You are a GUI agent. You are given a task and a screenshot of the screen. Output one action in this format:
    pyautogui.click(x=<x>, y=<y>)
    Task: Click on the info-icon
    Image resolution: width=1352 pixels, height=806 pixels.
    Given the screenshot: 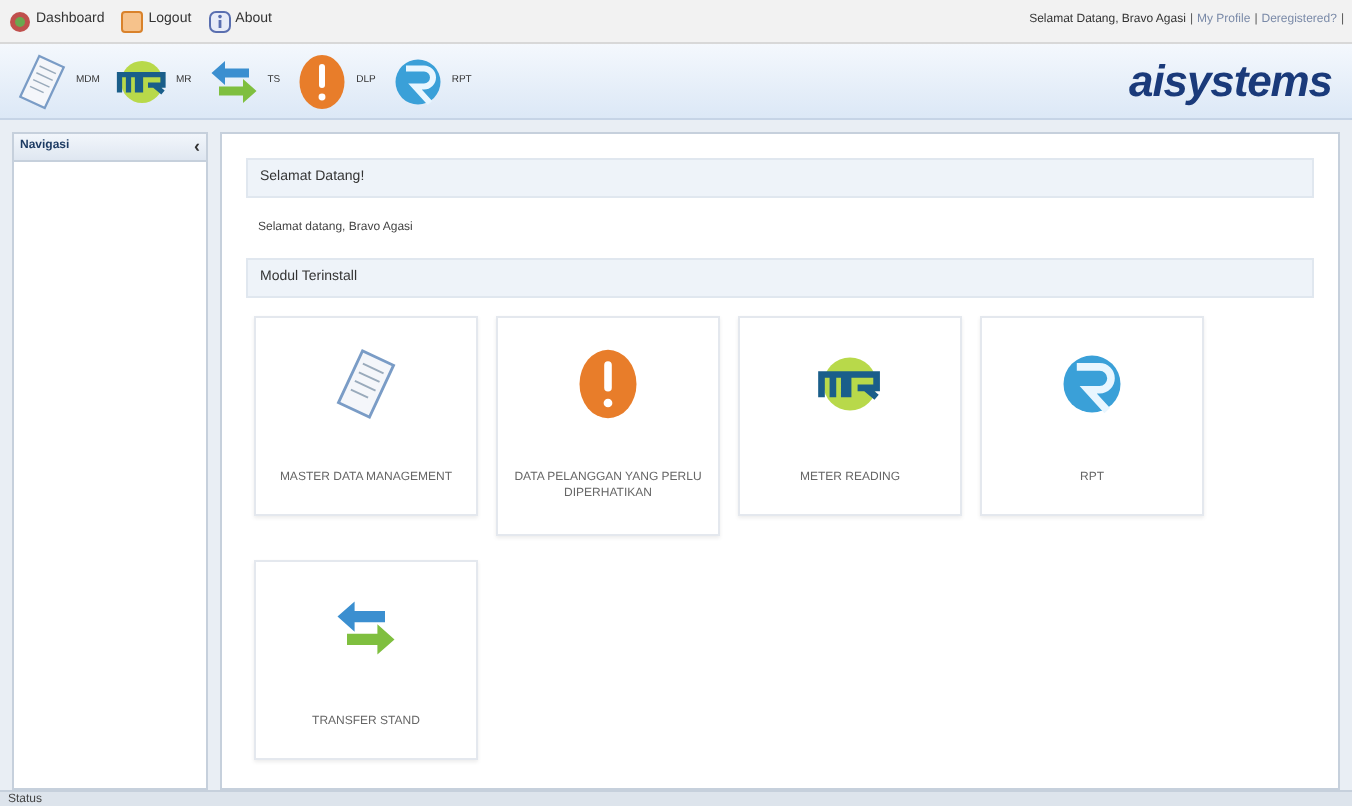 What is the action you would take?
    pyautogui.click(x=219, y=21)
    